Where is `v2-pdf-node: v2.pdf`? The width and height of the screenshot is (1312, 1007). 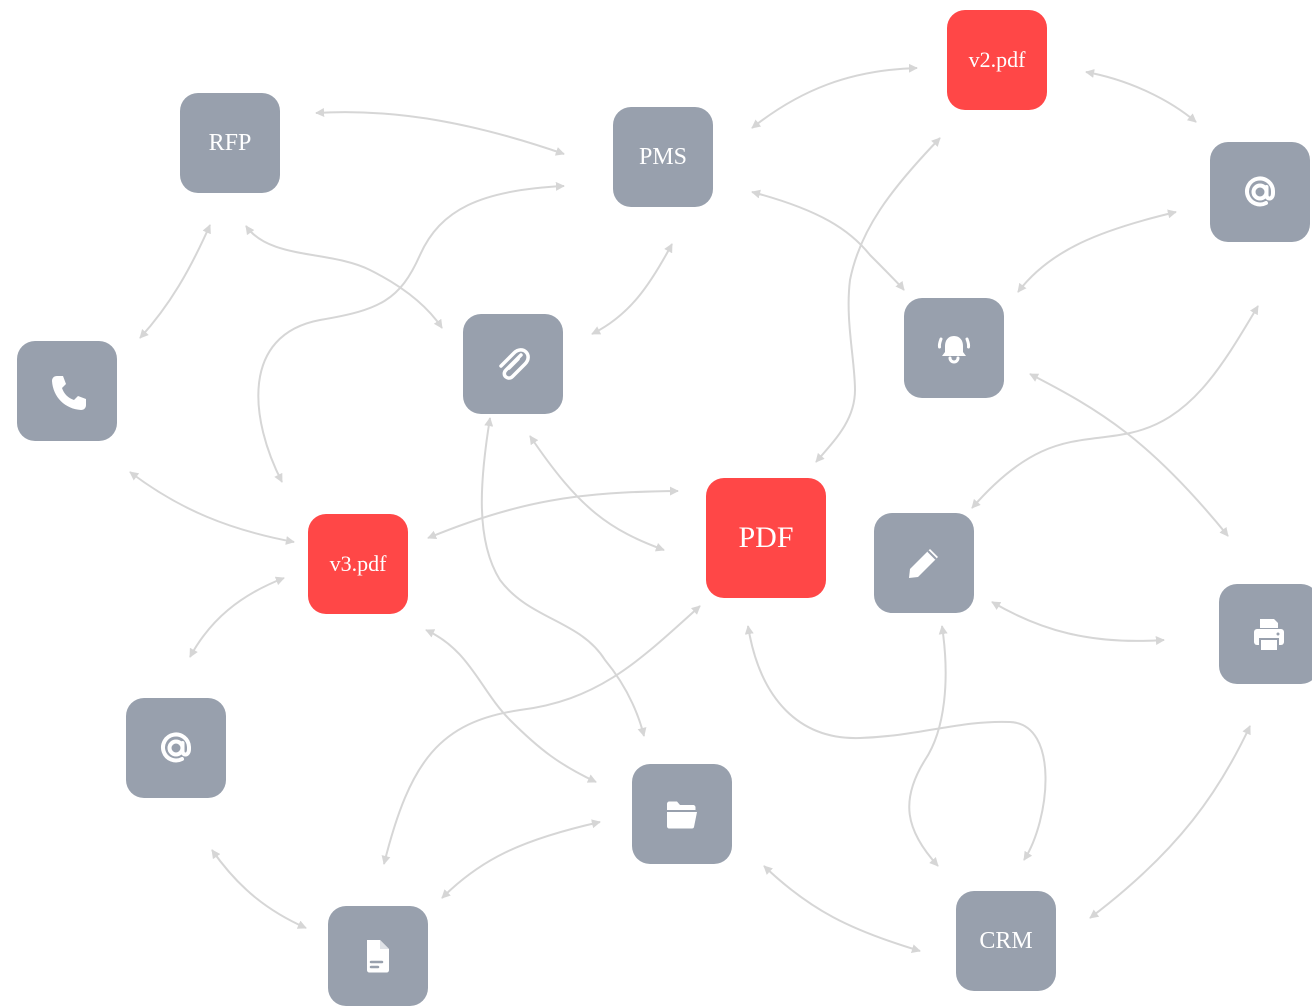
v2-pdf-node: v2.pdf is located at coordinates (997, 60).